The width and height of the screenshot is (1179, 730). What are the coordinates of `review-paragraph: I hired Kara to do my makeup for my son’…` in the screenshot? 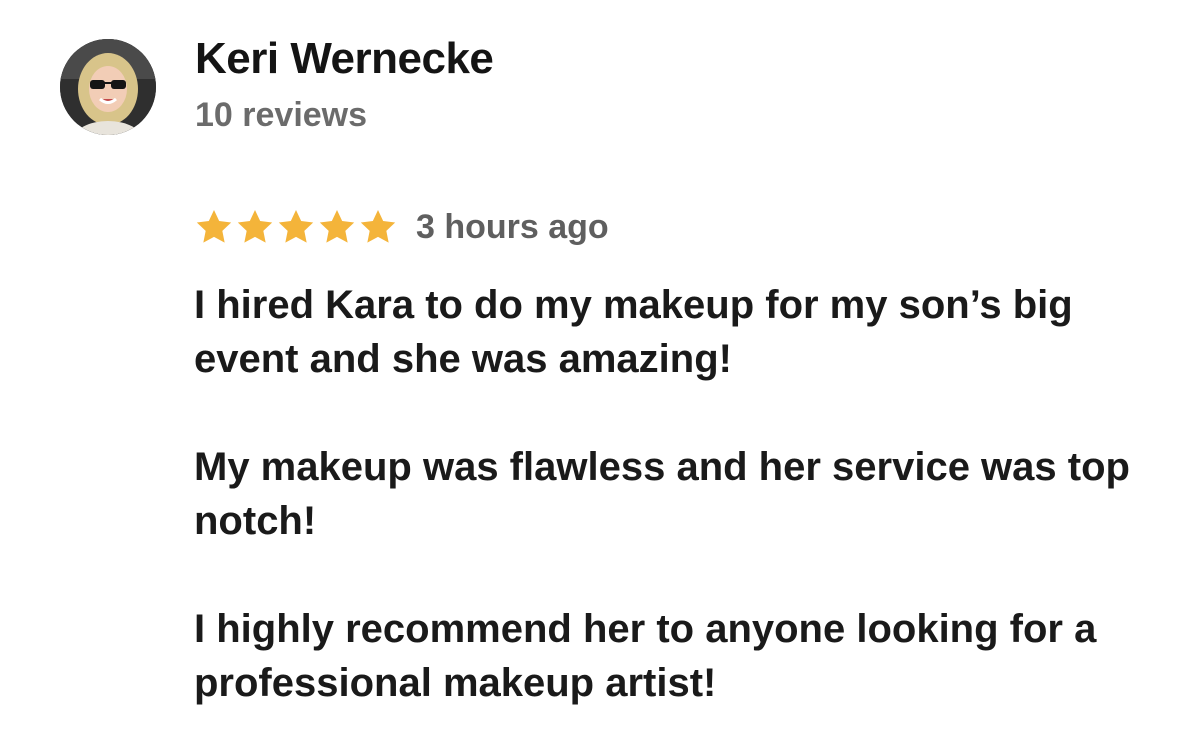 It's located at (633, 332).